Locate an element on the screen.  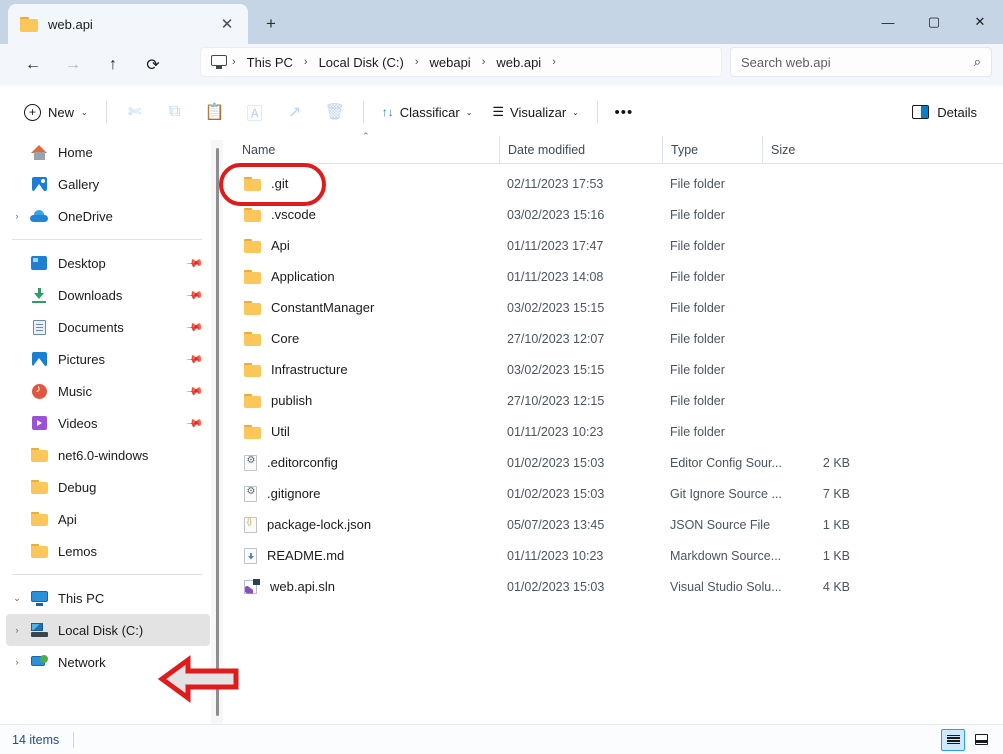
file-name: .editorconfig is located at coordinates (302, 462).